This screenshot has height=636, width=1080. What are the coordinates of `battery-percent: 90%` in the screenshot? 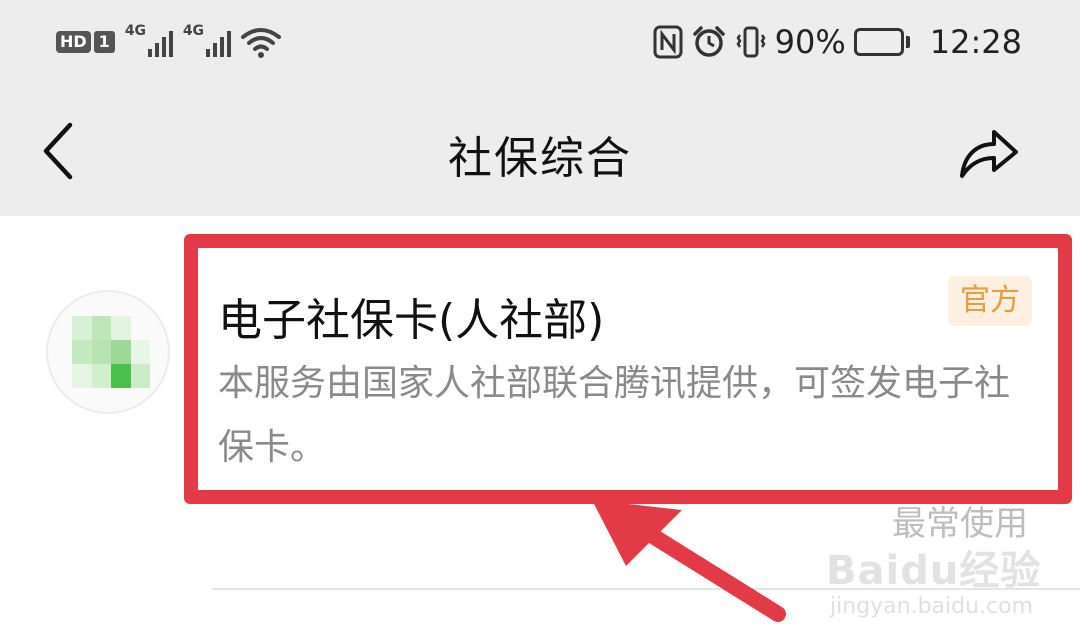 It's located at (810, 42).